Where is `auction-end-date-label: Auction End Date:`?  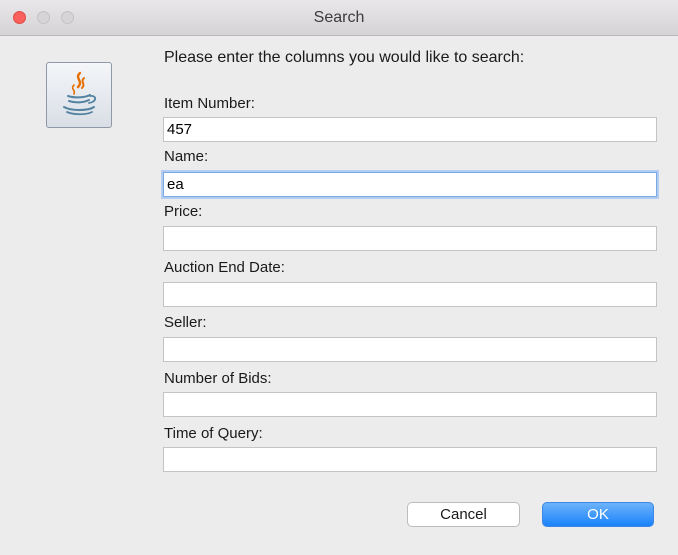
auction-end-date-label: Auction End Date: is located at coordinates (224, 267).